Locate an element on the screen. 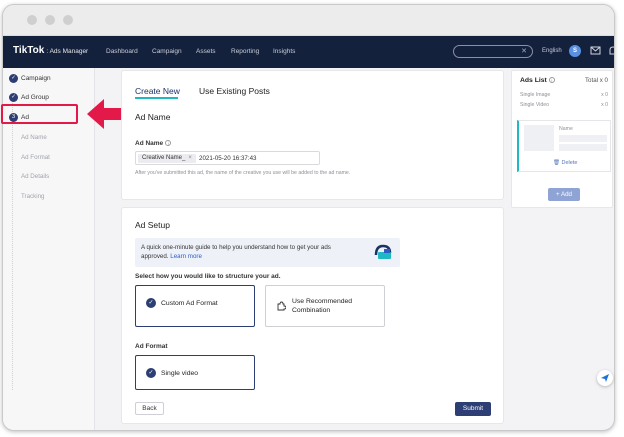 The image size is (624, 437). message-icon is located at coordinates (595, 50).